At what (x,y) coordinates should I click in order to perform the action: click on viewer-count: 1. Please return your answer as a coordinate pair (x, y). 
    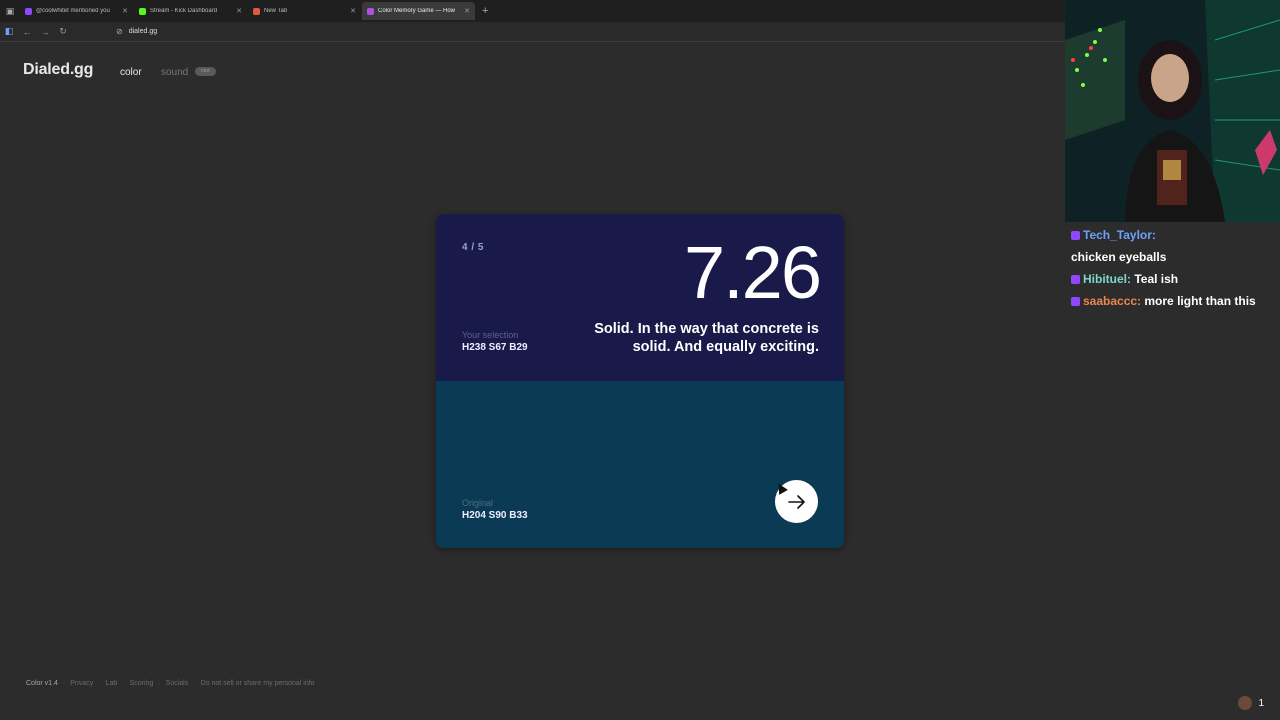
    Looking at the image, I should click on (1251, 703).